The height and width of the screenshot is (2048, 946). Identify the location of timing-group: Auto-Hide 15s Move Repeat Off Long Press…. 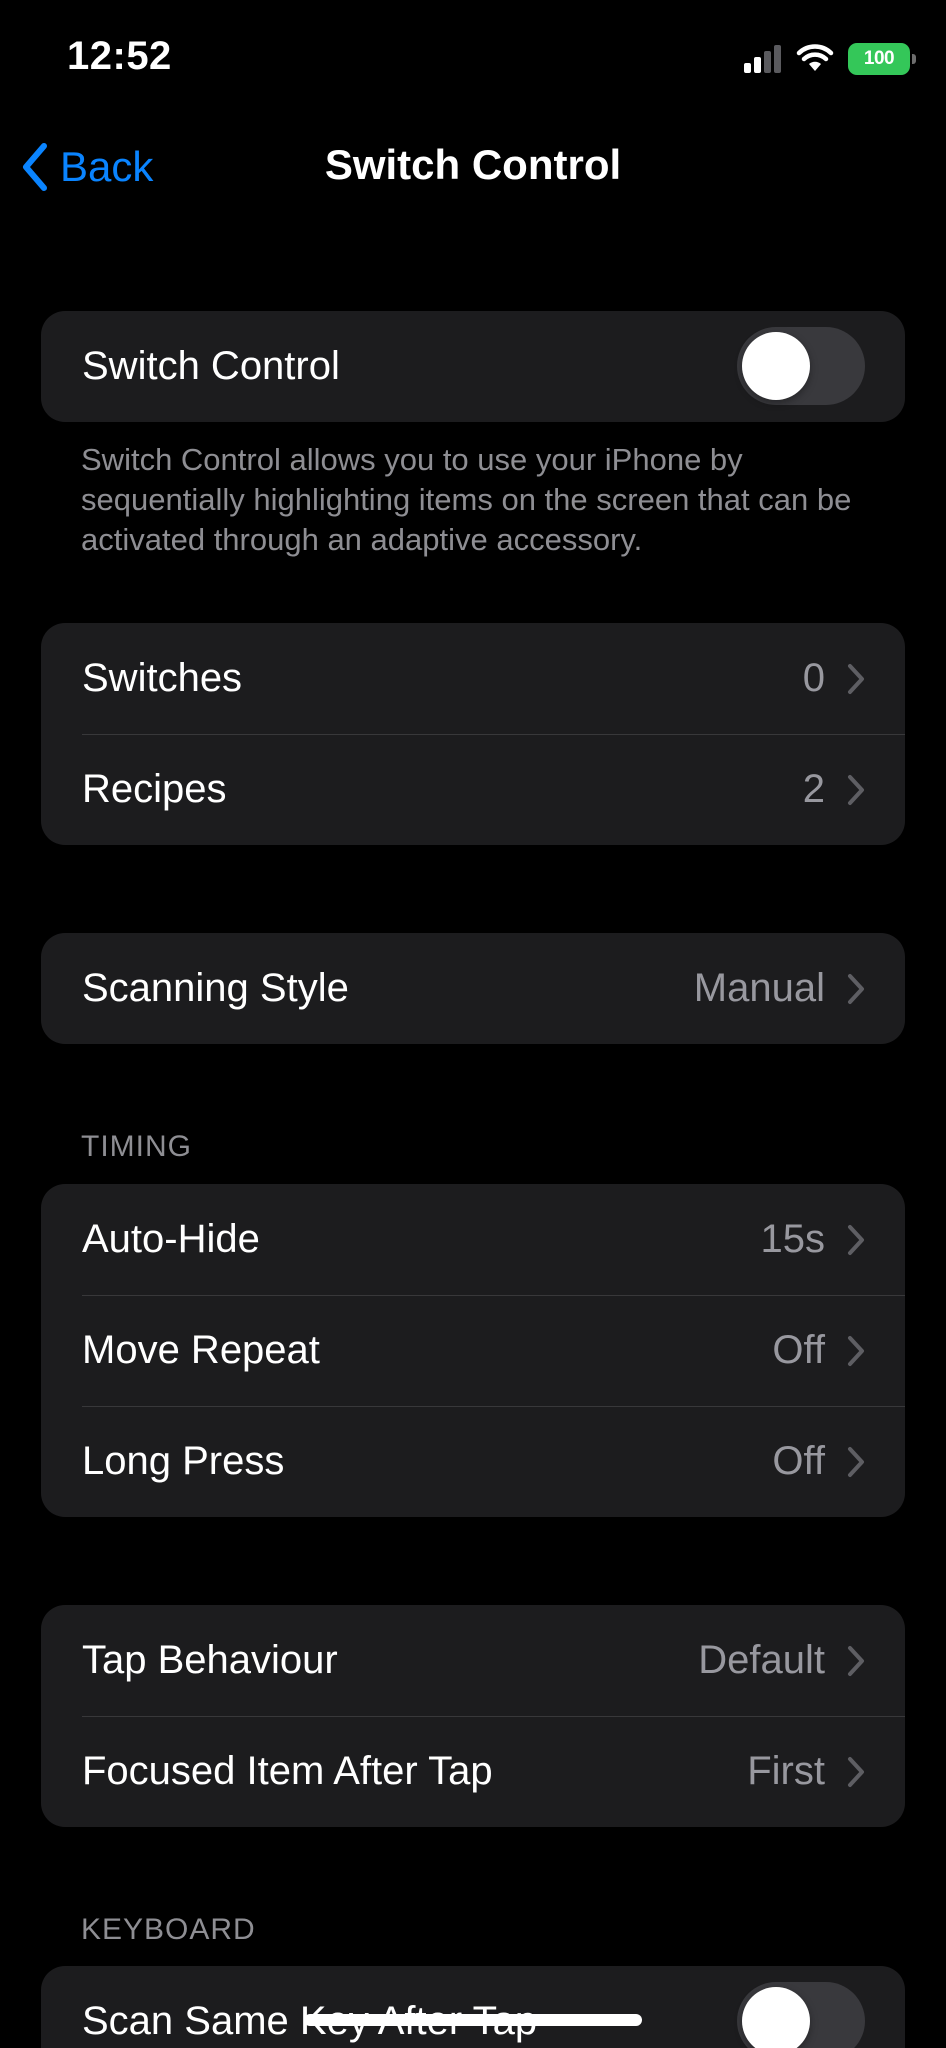
(473, 1350).